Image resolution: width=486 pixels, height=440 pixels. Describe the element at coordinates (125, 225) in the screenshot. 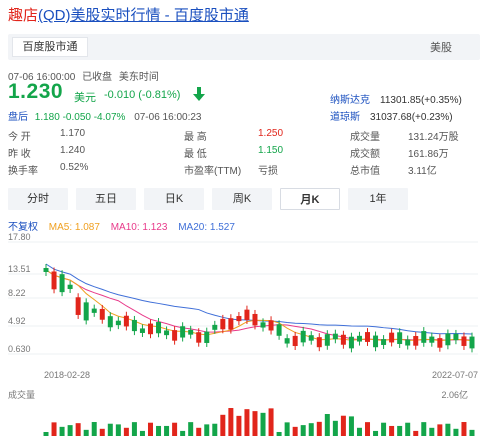

I see `ma-legend: 不复权 MA5: 1.087 MA10: 1.123 MA20: 1.527` at that location.